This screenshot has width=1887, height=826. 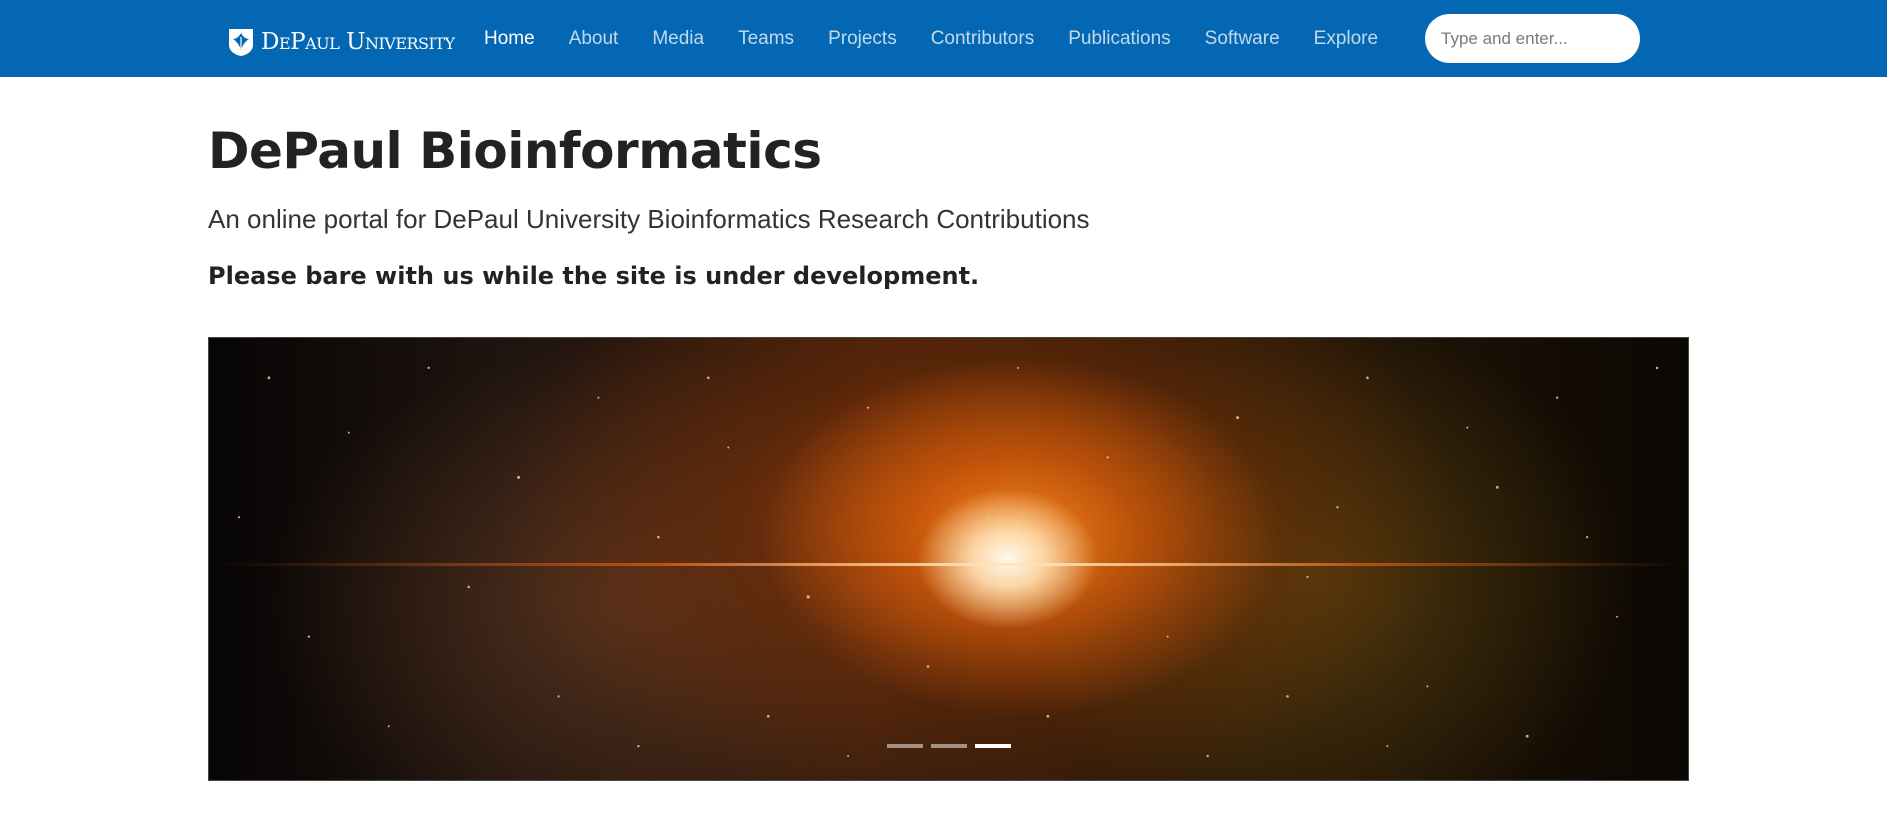 What do you see at coordinates (1242, 39) in the screenshot?
I see `nav-item-software: Software` at bounding box center [1242, 39].